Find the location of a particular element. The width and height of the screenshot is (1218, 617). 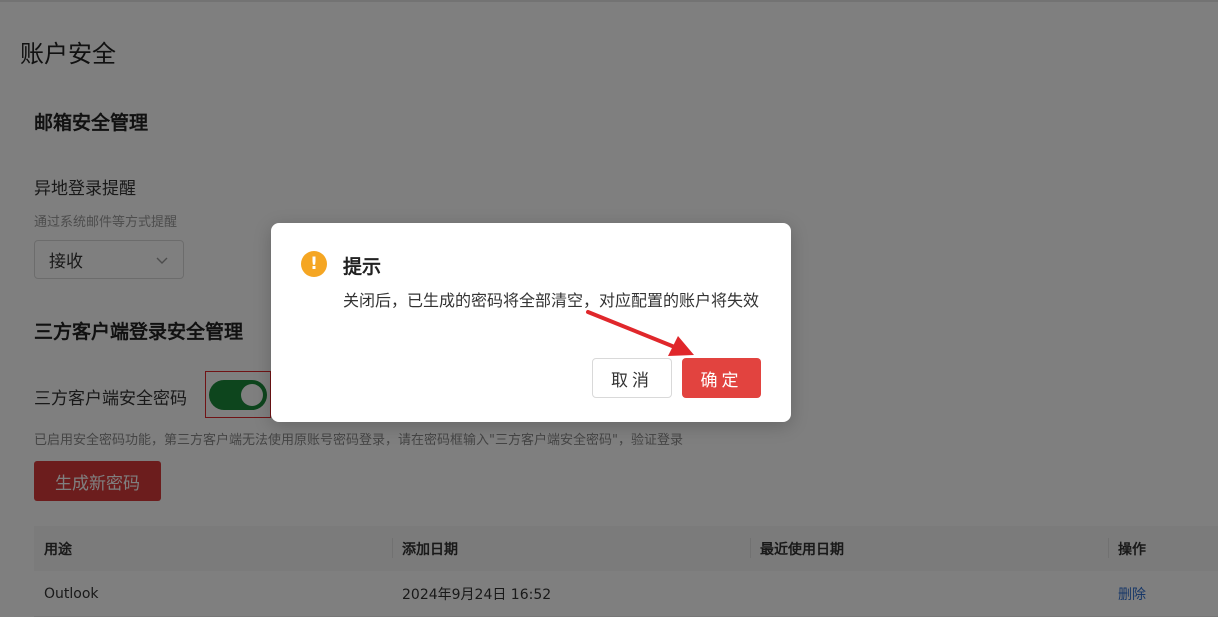

dialog-message: 关闭后，已生成的密码将全部清空，对应配置的账户将失效 is located at coordinates (551, 300).